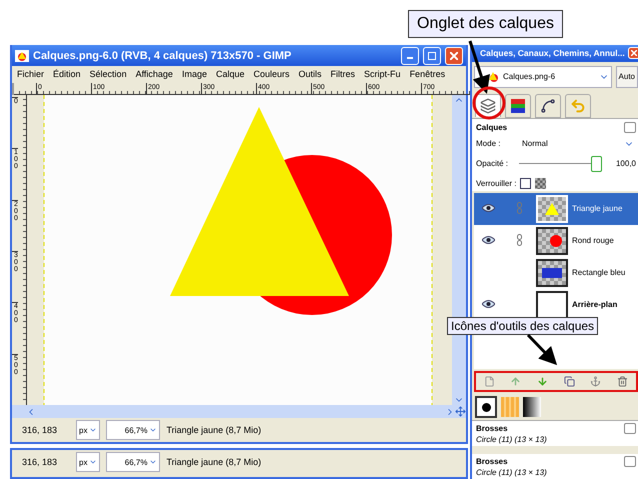  What do you see at coordinates (516, 381) in the screenshot?
I see `raise-layer-icon` at bounding box center [516, 381].